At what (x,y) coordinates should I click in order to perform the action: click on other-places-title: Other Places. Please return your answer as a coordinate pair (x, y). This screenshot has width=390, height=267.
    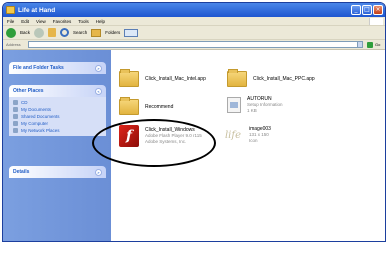
    Looking at the image, I should click on (28, 91).